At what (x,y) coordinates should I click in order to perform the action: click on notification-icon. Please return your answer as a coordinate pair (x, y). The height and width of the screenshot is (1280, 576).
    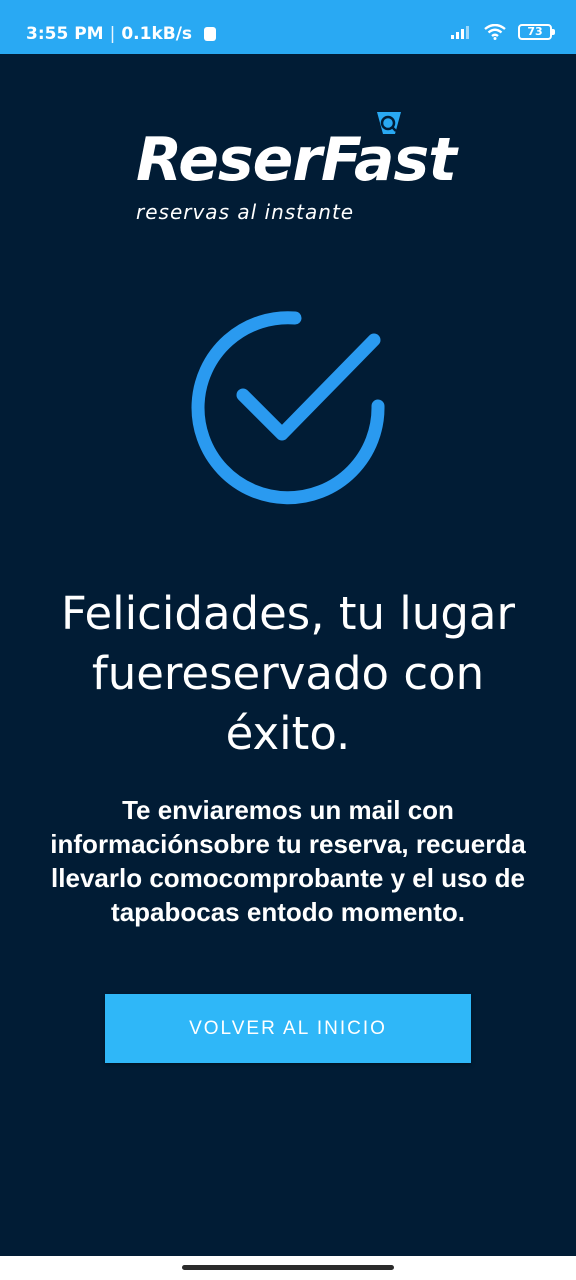
    Looking at the image, I should click on (210, 34).